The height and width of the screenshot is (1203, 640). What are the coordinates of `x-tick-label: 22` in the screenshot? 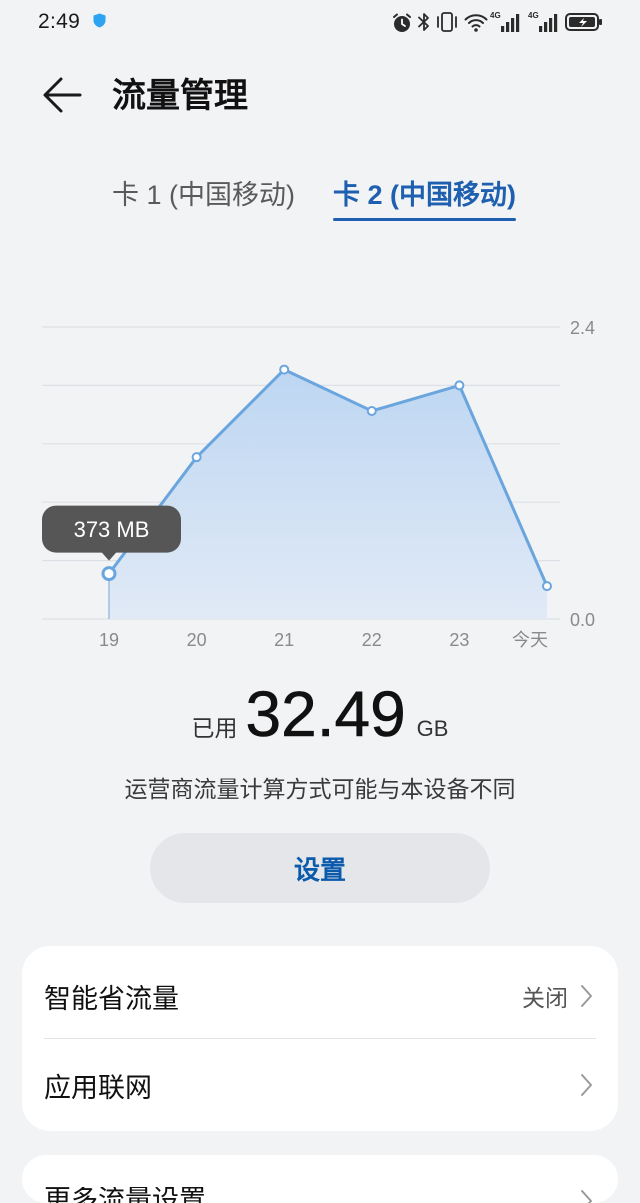 It's located at (372, 640).